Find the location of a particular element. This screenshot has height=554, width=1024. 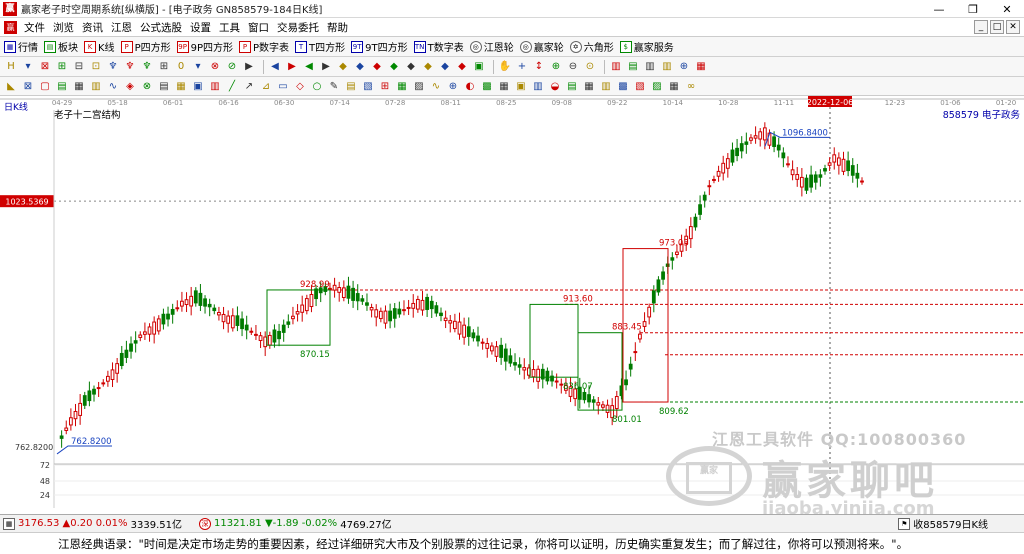

analysis-tool-icon: ◇ is located at coordinates (300, 86).